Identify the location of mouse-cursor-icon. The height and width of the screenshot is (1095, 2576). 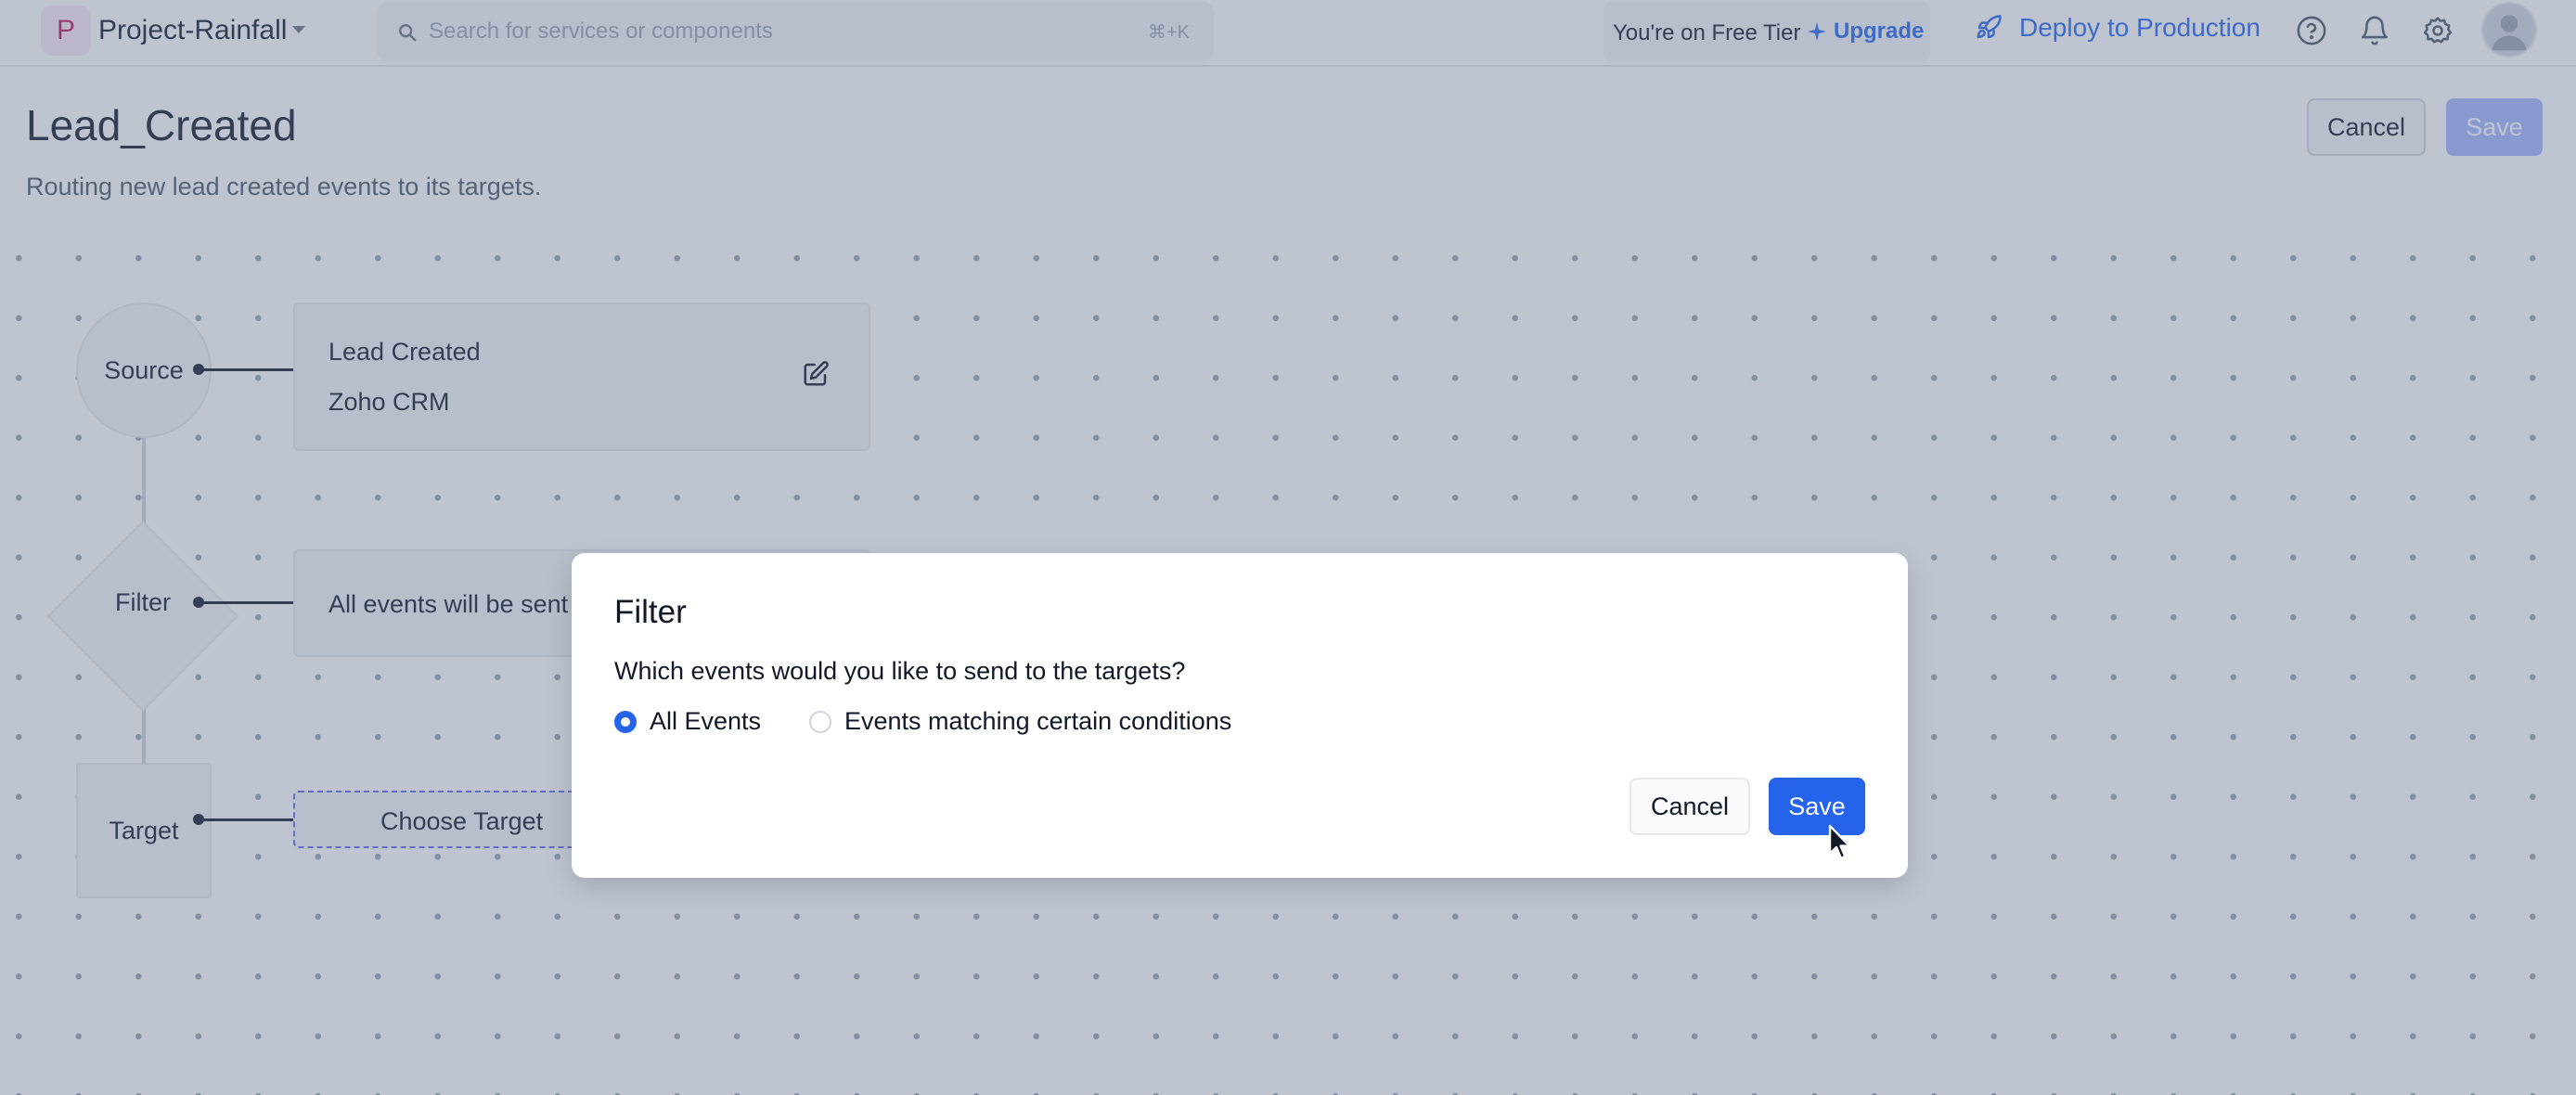
(1840, 842).